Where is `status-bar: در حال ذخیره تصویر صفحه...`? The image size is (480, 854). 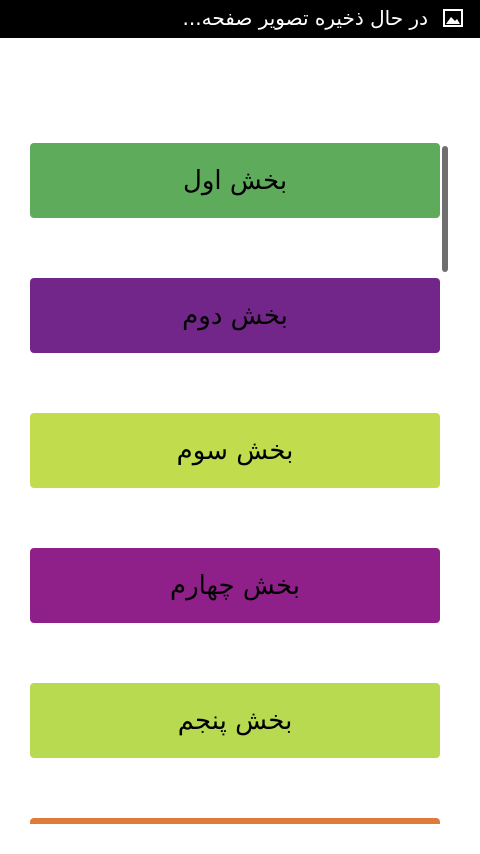 status-bar: در حال ذخیره تصویر صفحه... is located at coordinates (240, 19).